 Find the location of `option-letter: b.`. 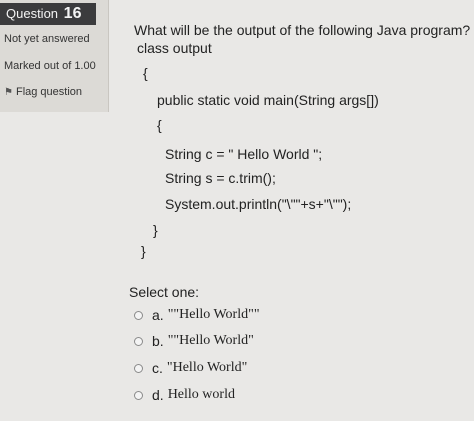

option-letter: b. is located at coordinates (158, 341).